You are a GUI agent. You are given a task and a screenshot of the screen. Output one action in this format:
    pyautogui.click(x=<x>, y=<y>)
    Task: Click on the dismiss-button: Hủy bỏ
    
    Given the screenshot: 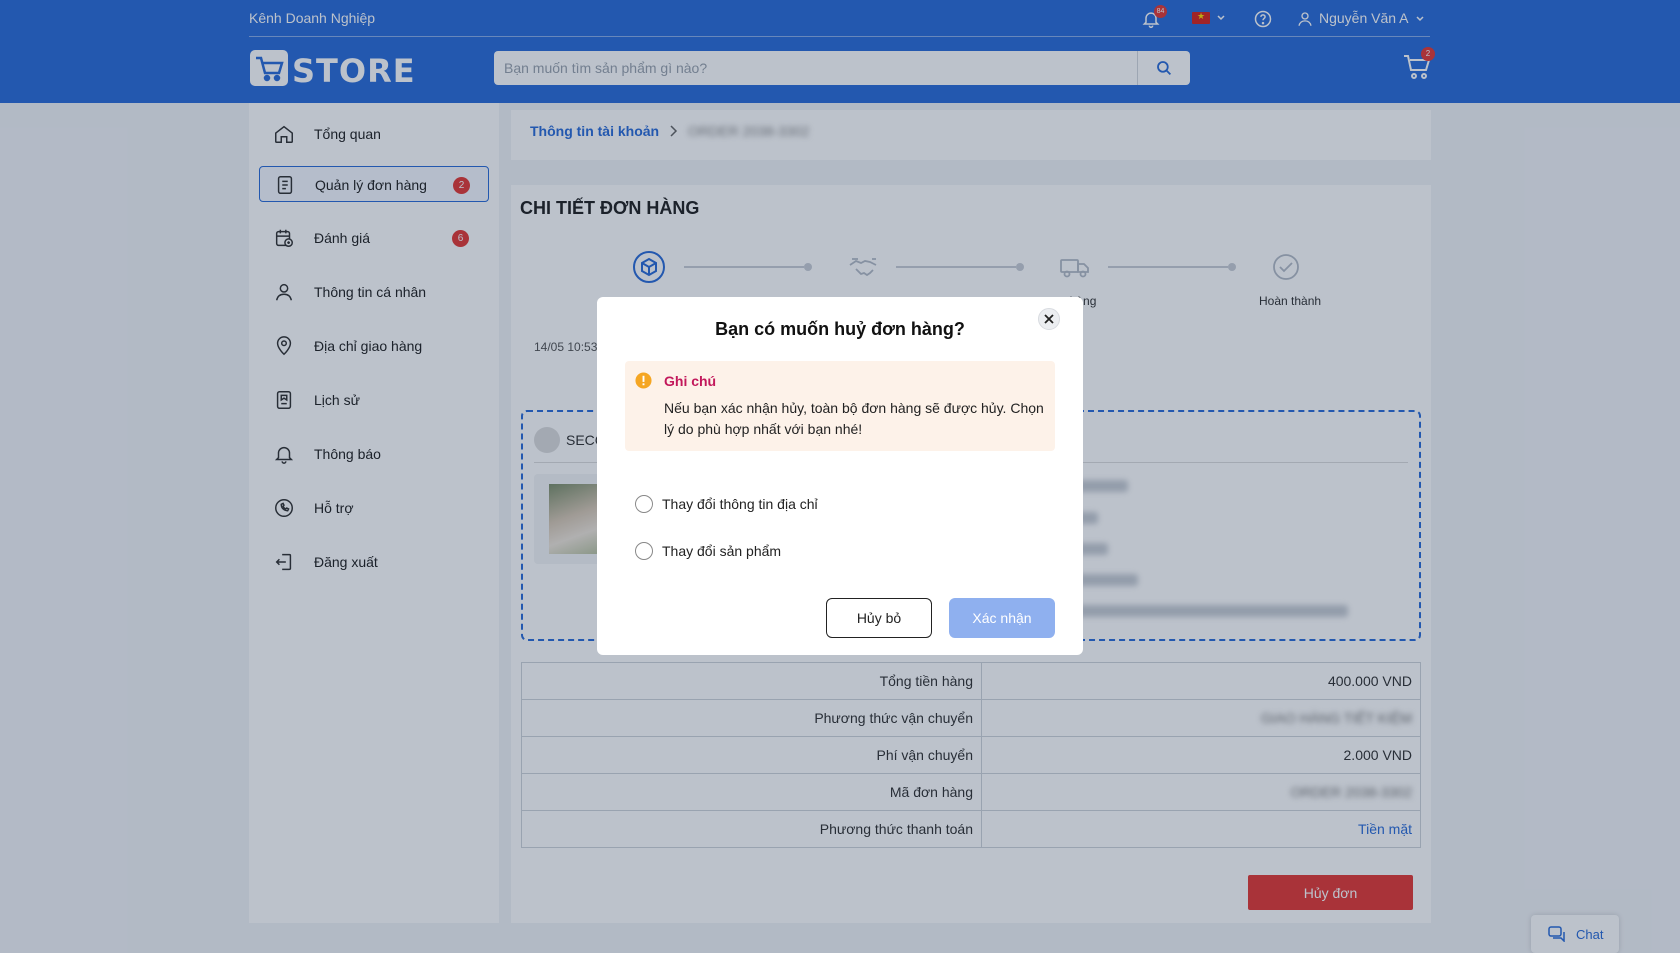 What is the action you would take?
    pyautogui.click(x=879, y=618)
    